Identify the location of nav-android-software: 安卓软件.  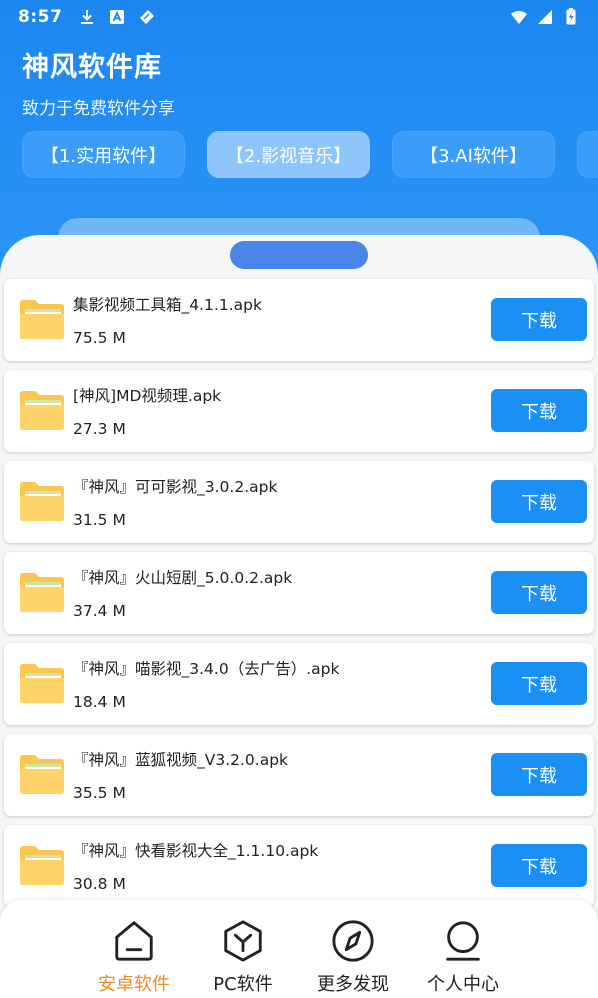
(134, 957).